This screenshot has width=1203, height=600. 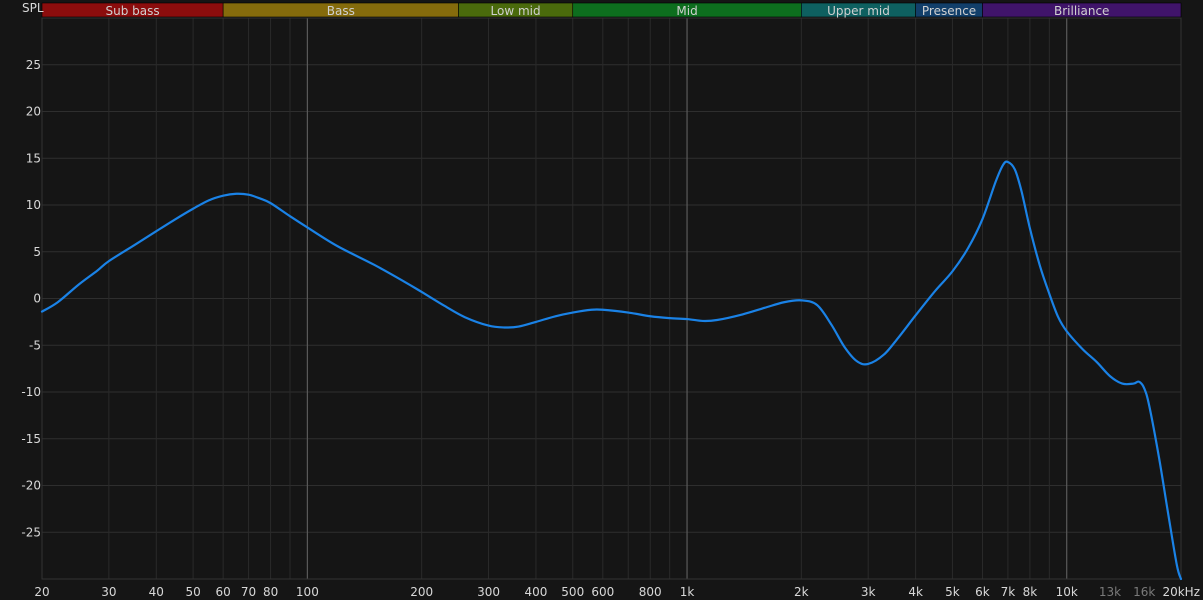 I want to click on x-tick-label: 7k, so click(x=1008, y=592).